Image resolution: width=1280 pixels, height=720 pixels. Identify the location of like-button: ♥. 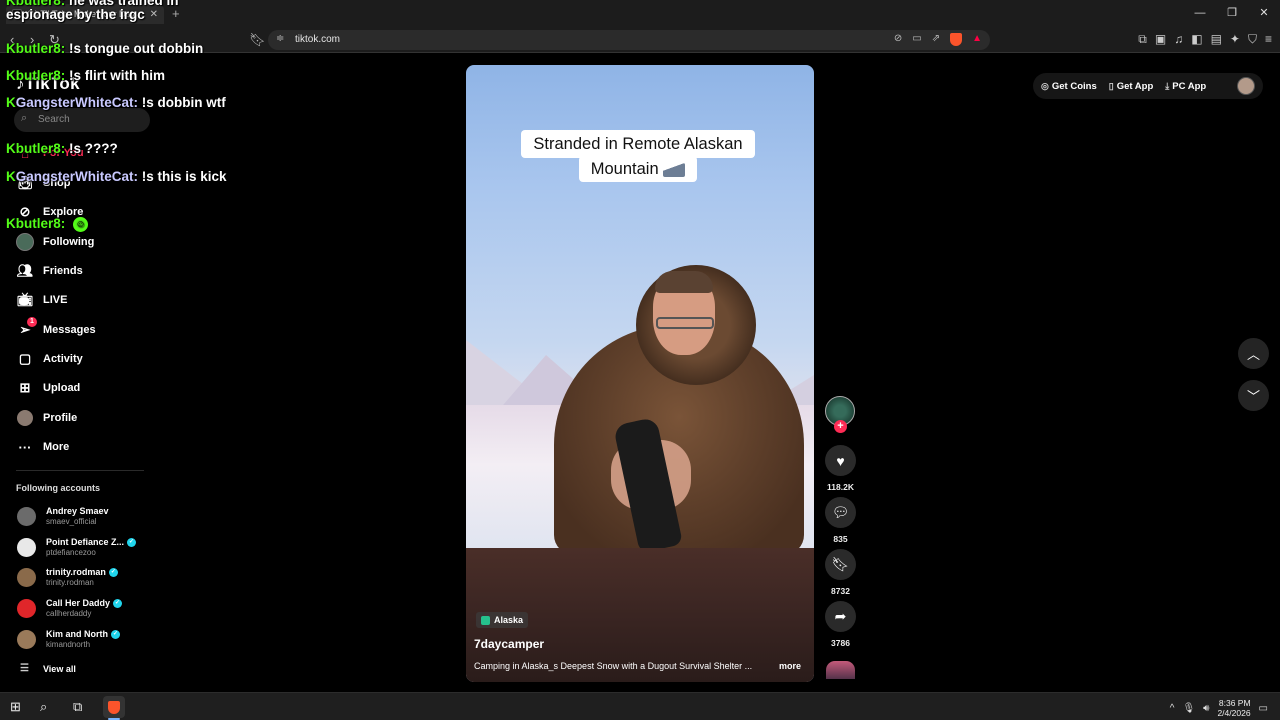
(840, 460).